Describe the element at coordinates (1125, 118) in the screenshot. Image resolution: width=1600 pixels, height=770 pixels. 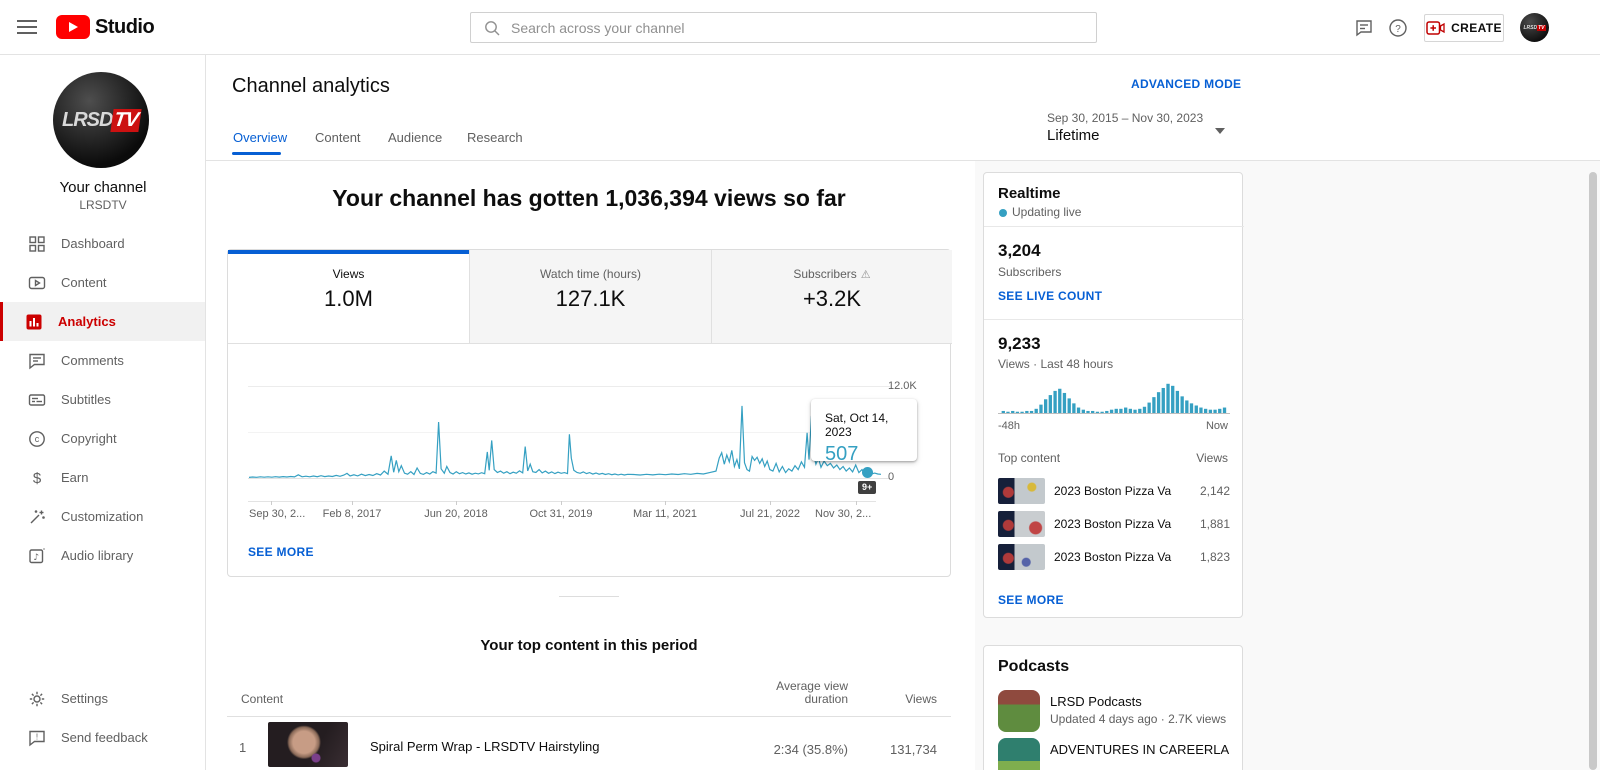
I see `date-range-text: Sep 30, 2015 – Nov 30, 2023` at that location.